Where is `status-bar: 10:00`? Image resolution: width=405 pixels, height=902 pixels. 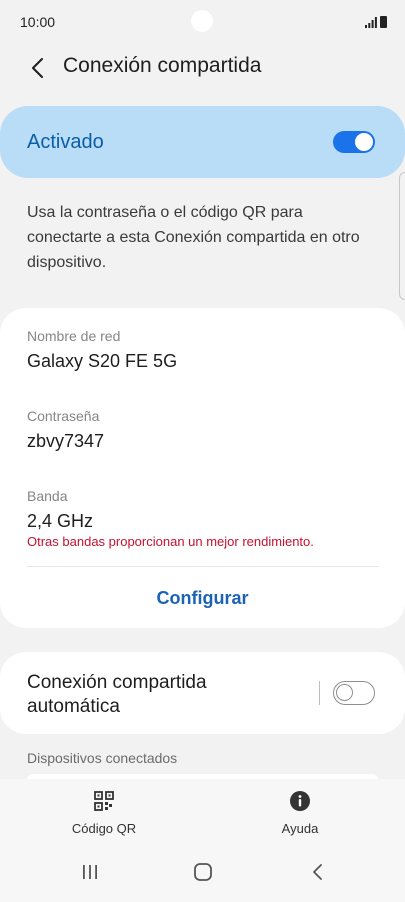 status-bar: 10:00 is located at coordinates (202, 22).